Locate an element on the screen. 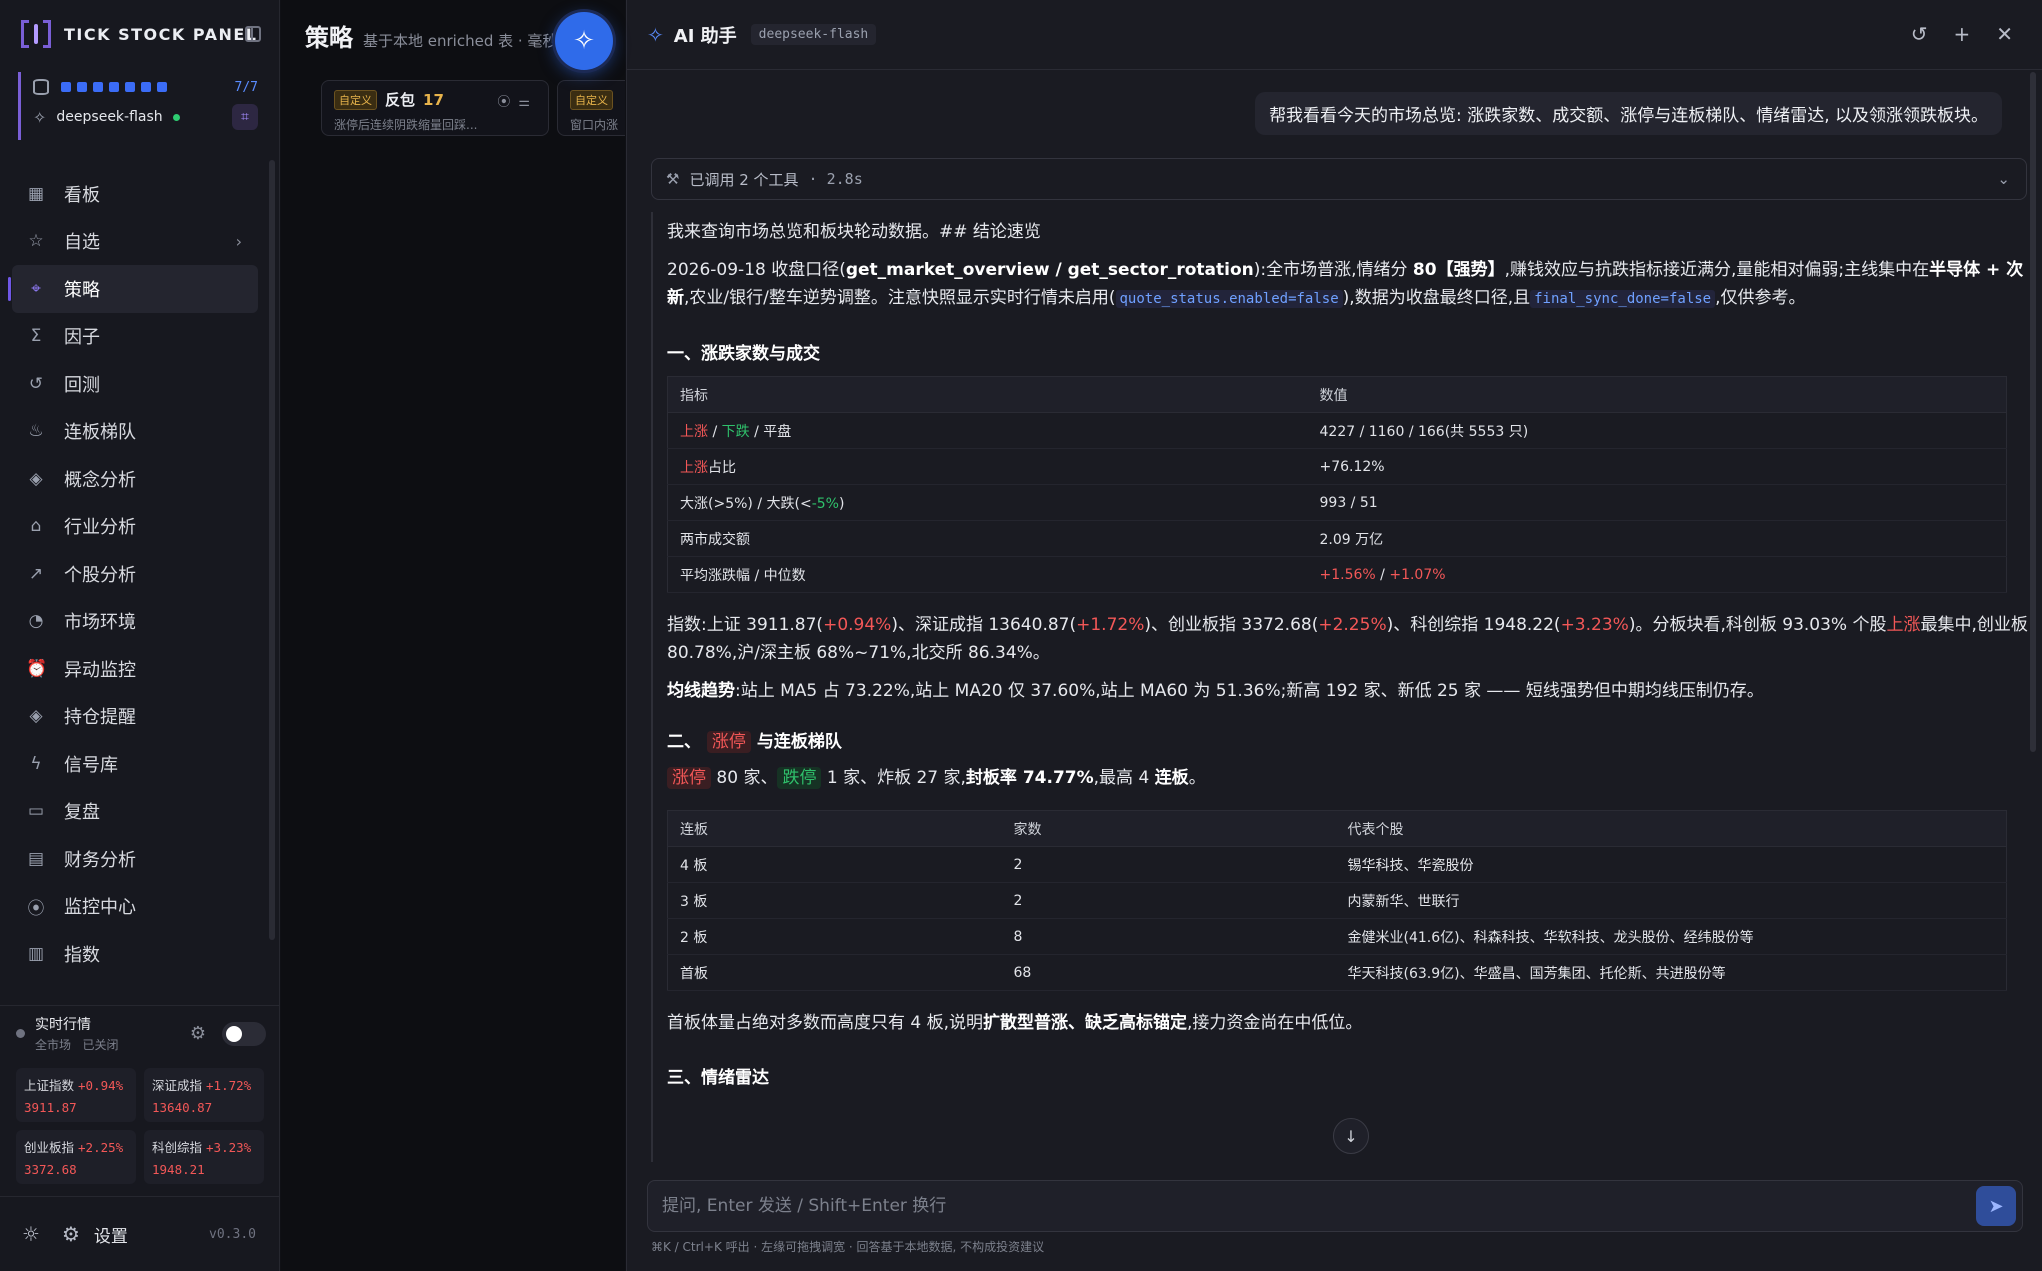 This screenshot has height=1271, width=2042. table-row: 2 板 8 金健米业(41.6亿)、科森科技、华软科技、龙头股份、经纬股份等 is located at coordinates (1337, 936).